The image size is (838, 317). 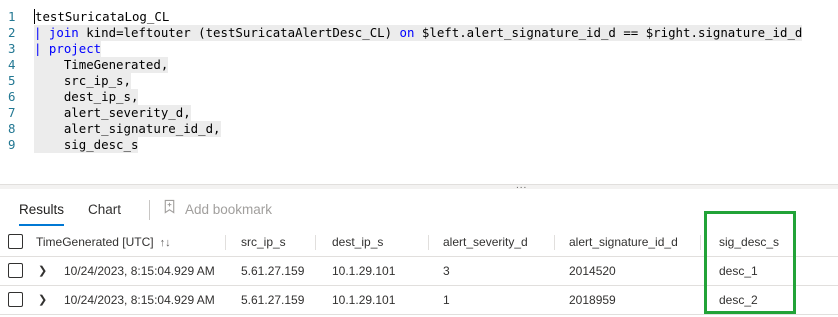 I want to click on cell-alert-severity: 1, so click(x=446, y=300).